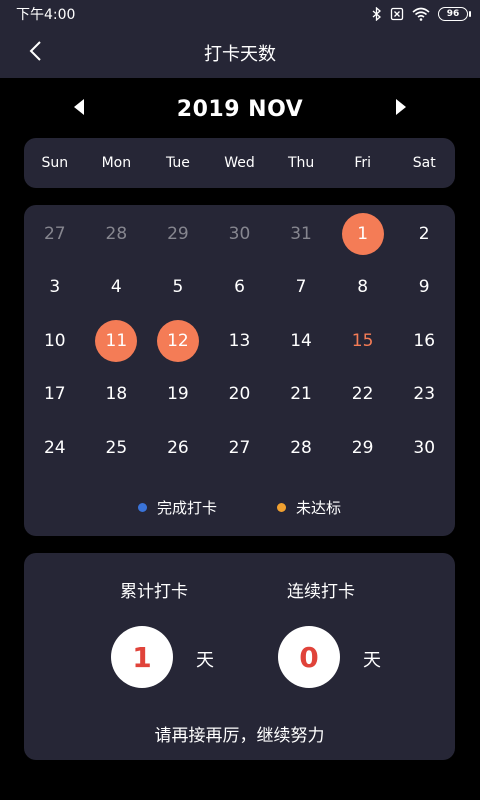 This screenshot has width=480, height=800. I want to click on calendar-day-number: 7, so click(301, 287).